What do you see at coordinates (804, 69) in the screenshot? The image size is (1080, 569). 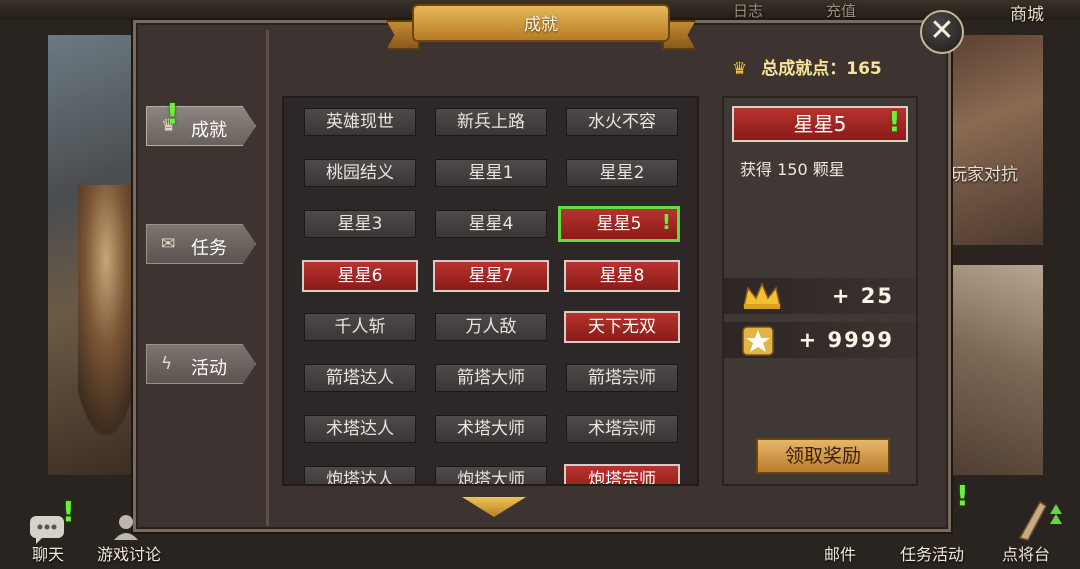 I see `total-points-label: 总成就点：` at bounding box center [804, 69].